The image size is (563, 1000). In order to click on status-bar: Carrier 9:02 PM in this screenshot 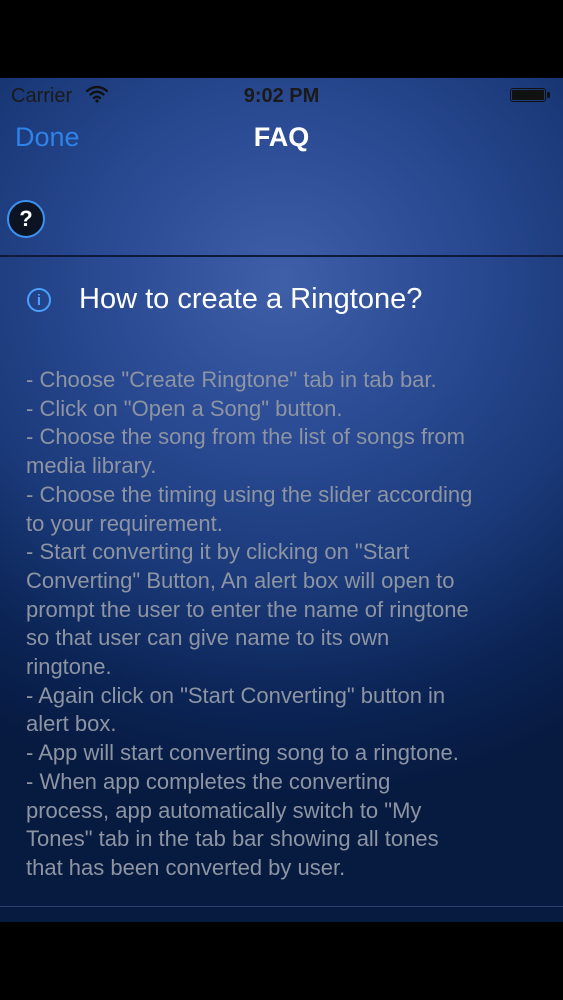, I will do `click(281, 96)`.